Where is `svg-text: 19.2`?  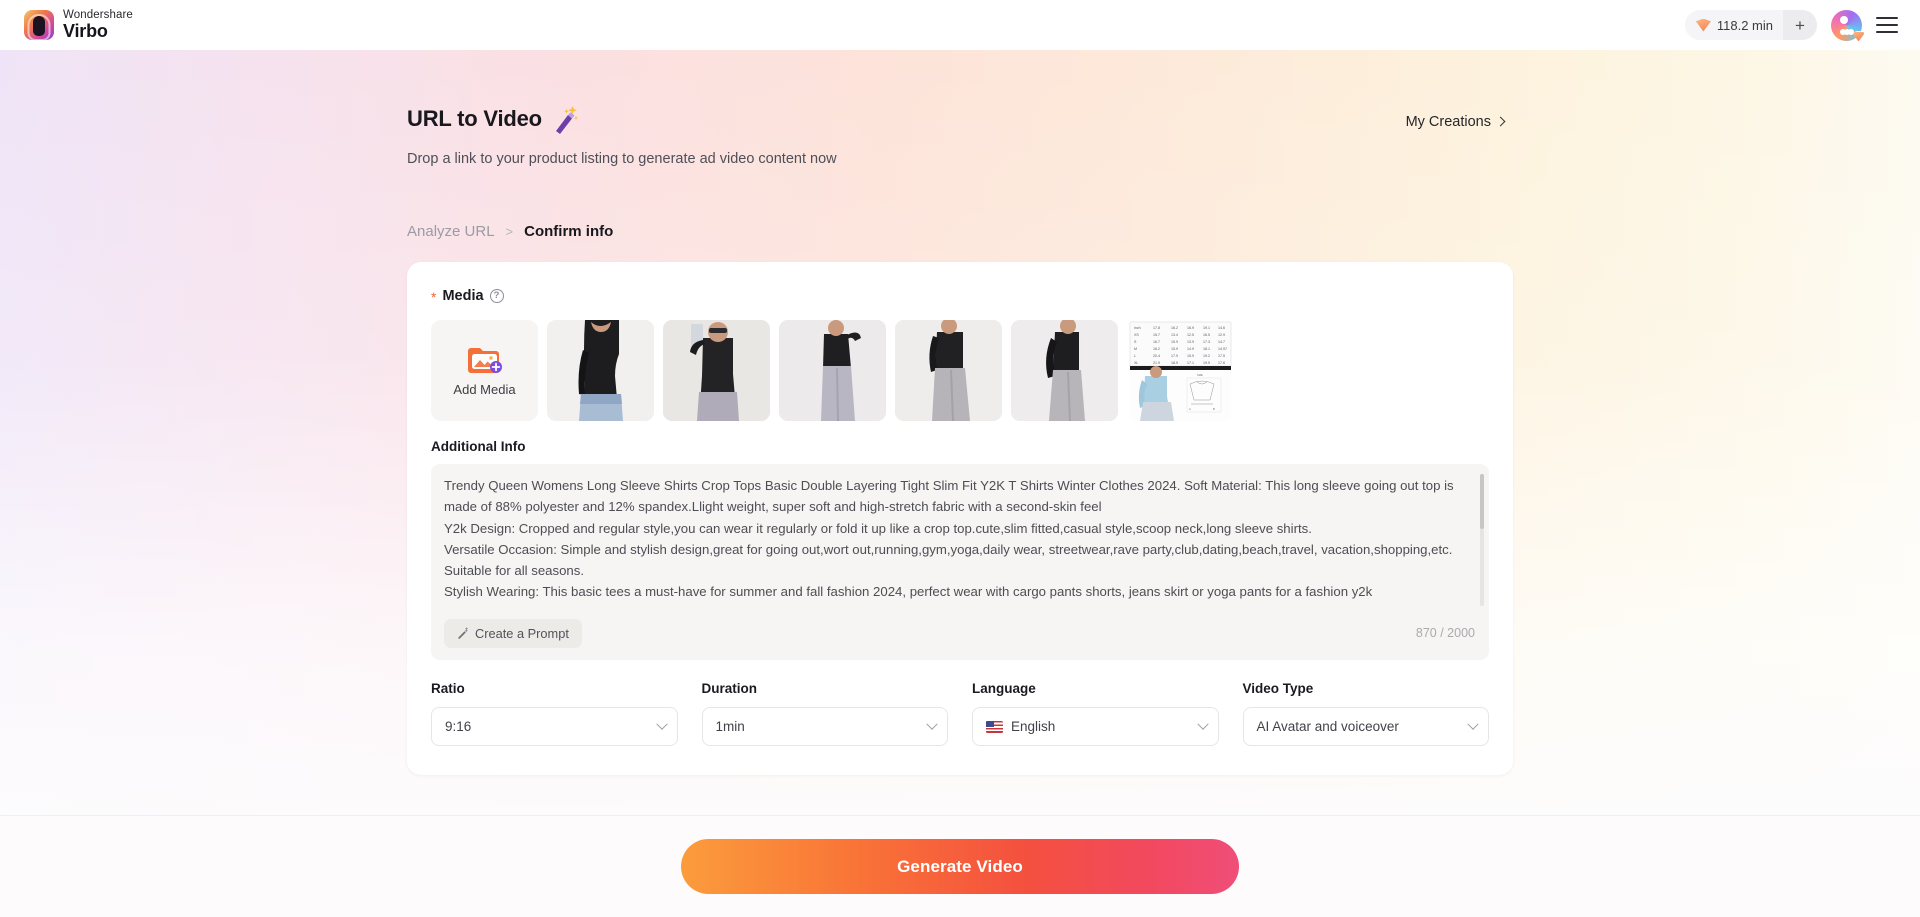
svg-text: 19.2 is located at coordinates (1206, 356).